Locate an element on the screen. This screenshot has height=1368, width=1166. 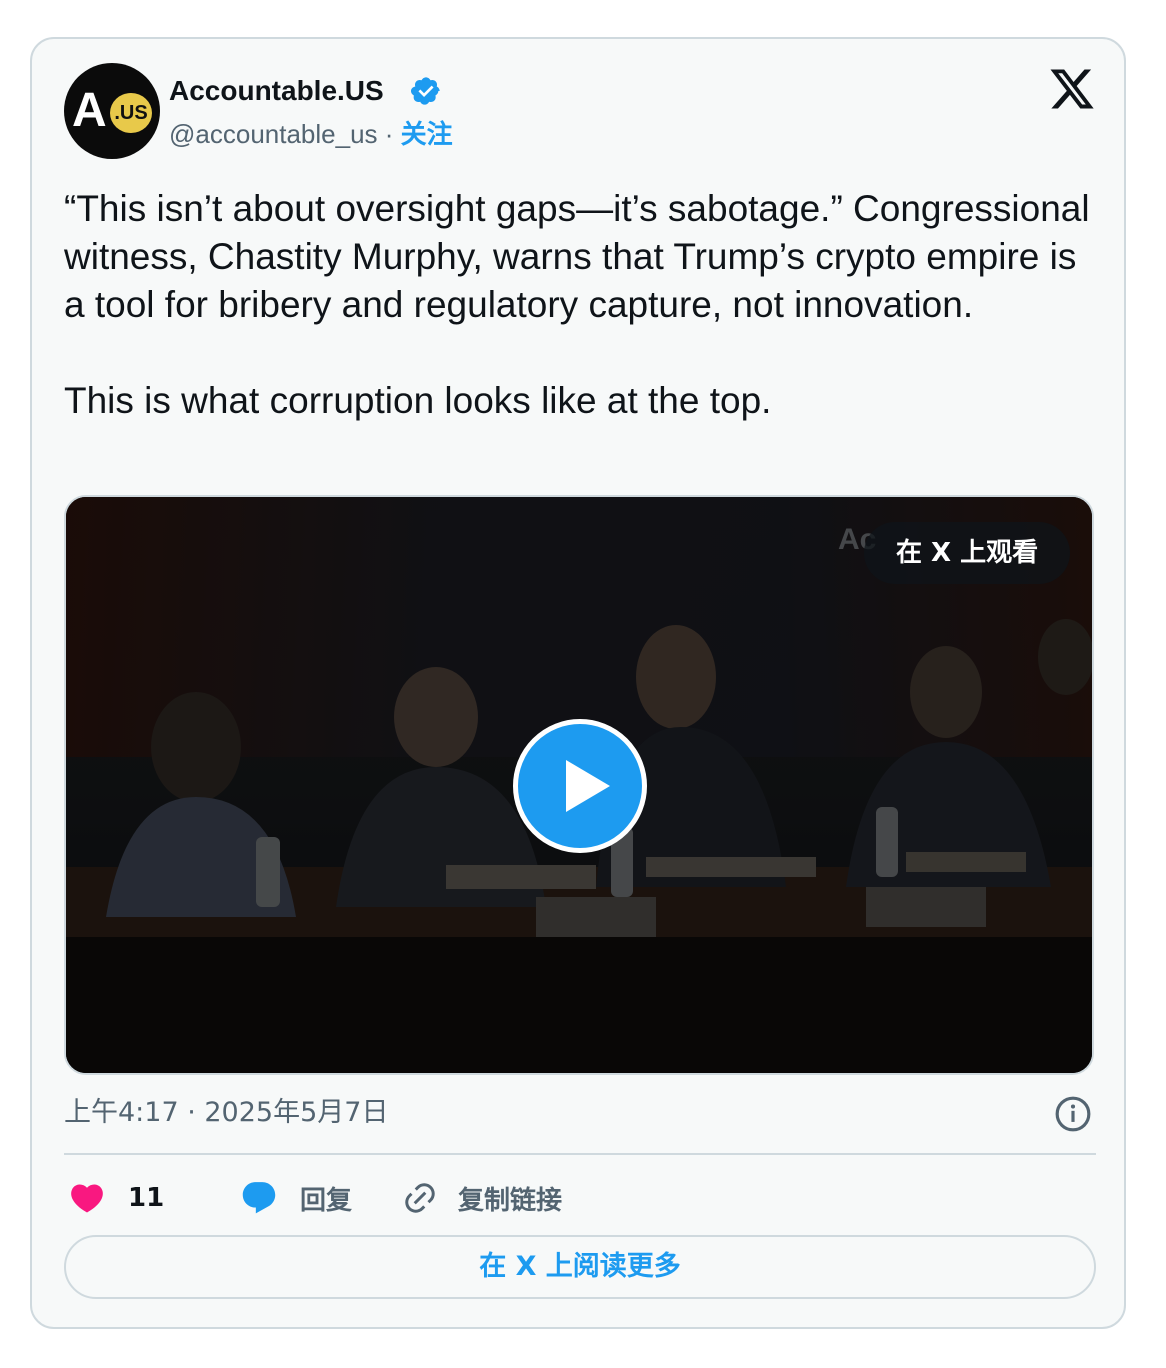
author-name: Accountable.US is located at coordinates (276, 91).